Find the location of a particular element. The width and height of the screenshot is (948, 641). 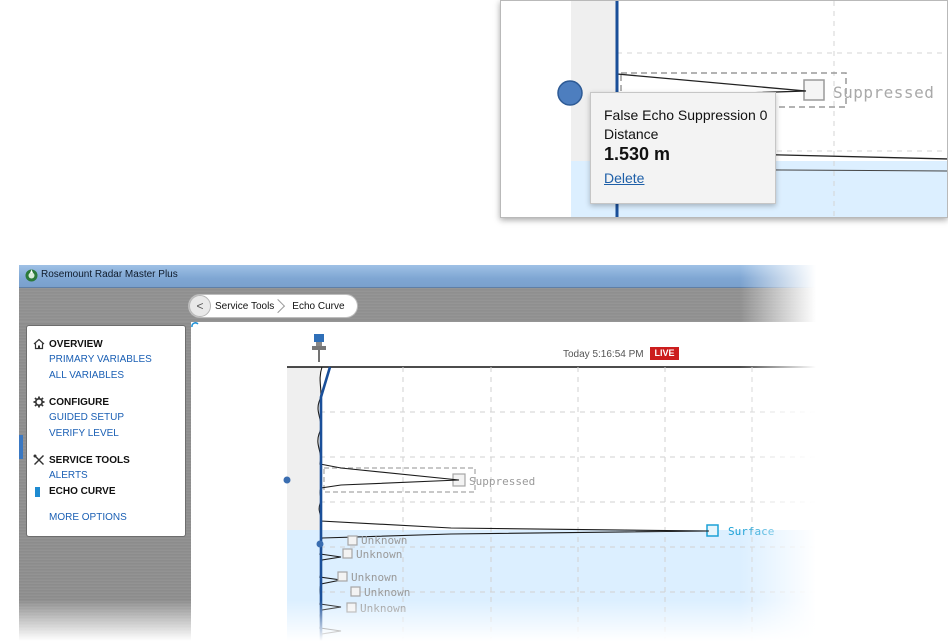

sidebar-heading-service-tools: SERVICE TOOLS is located at coordinates (106, 460).